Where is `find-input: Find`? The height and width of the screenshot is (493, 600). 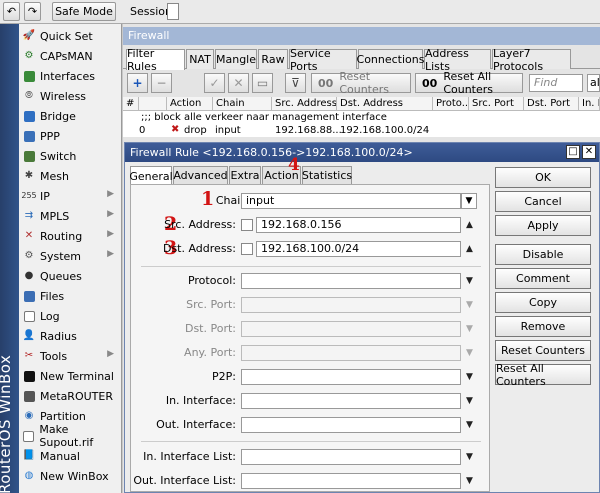 find-input: Find is located at coordinates (556, 83).